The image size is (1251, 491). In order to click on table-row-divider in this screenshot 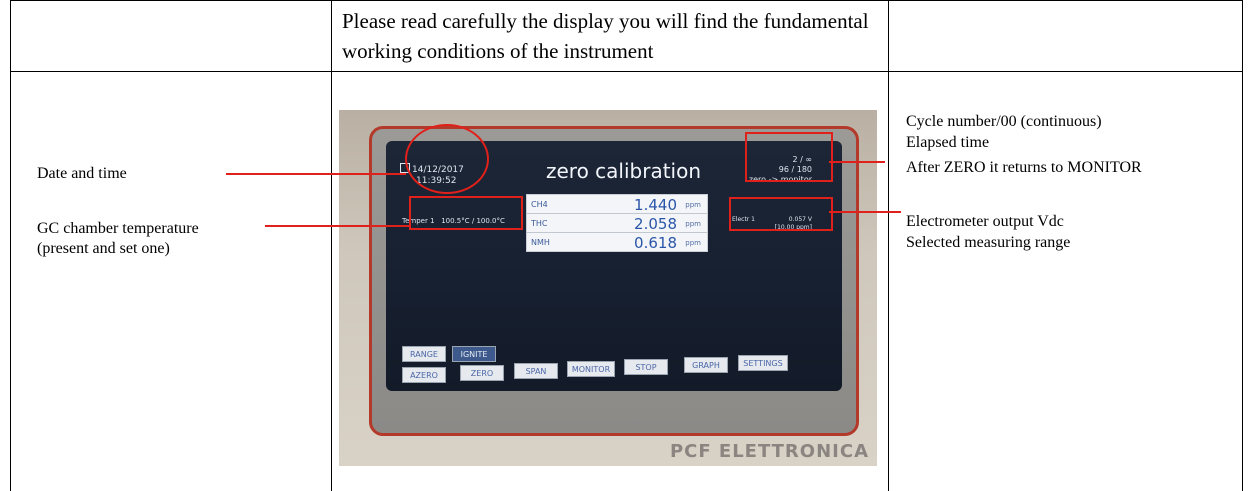, I will do `click(626, 71)`.